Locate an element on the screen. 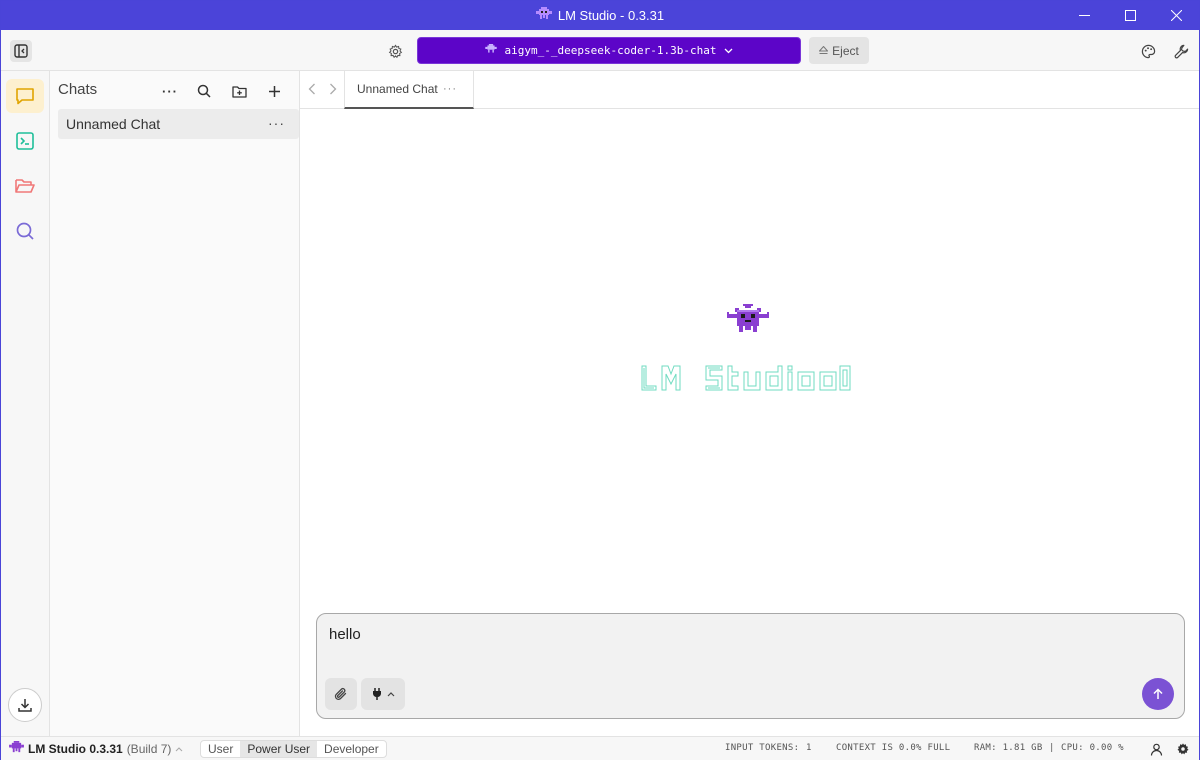 The height and width of the screenshot is (760, 1200). plus-icon is located at coordinates (274, 91).